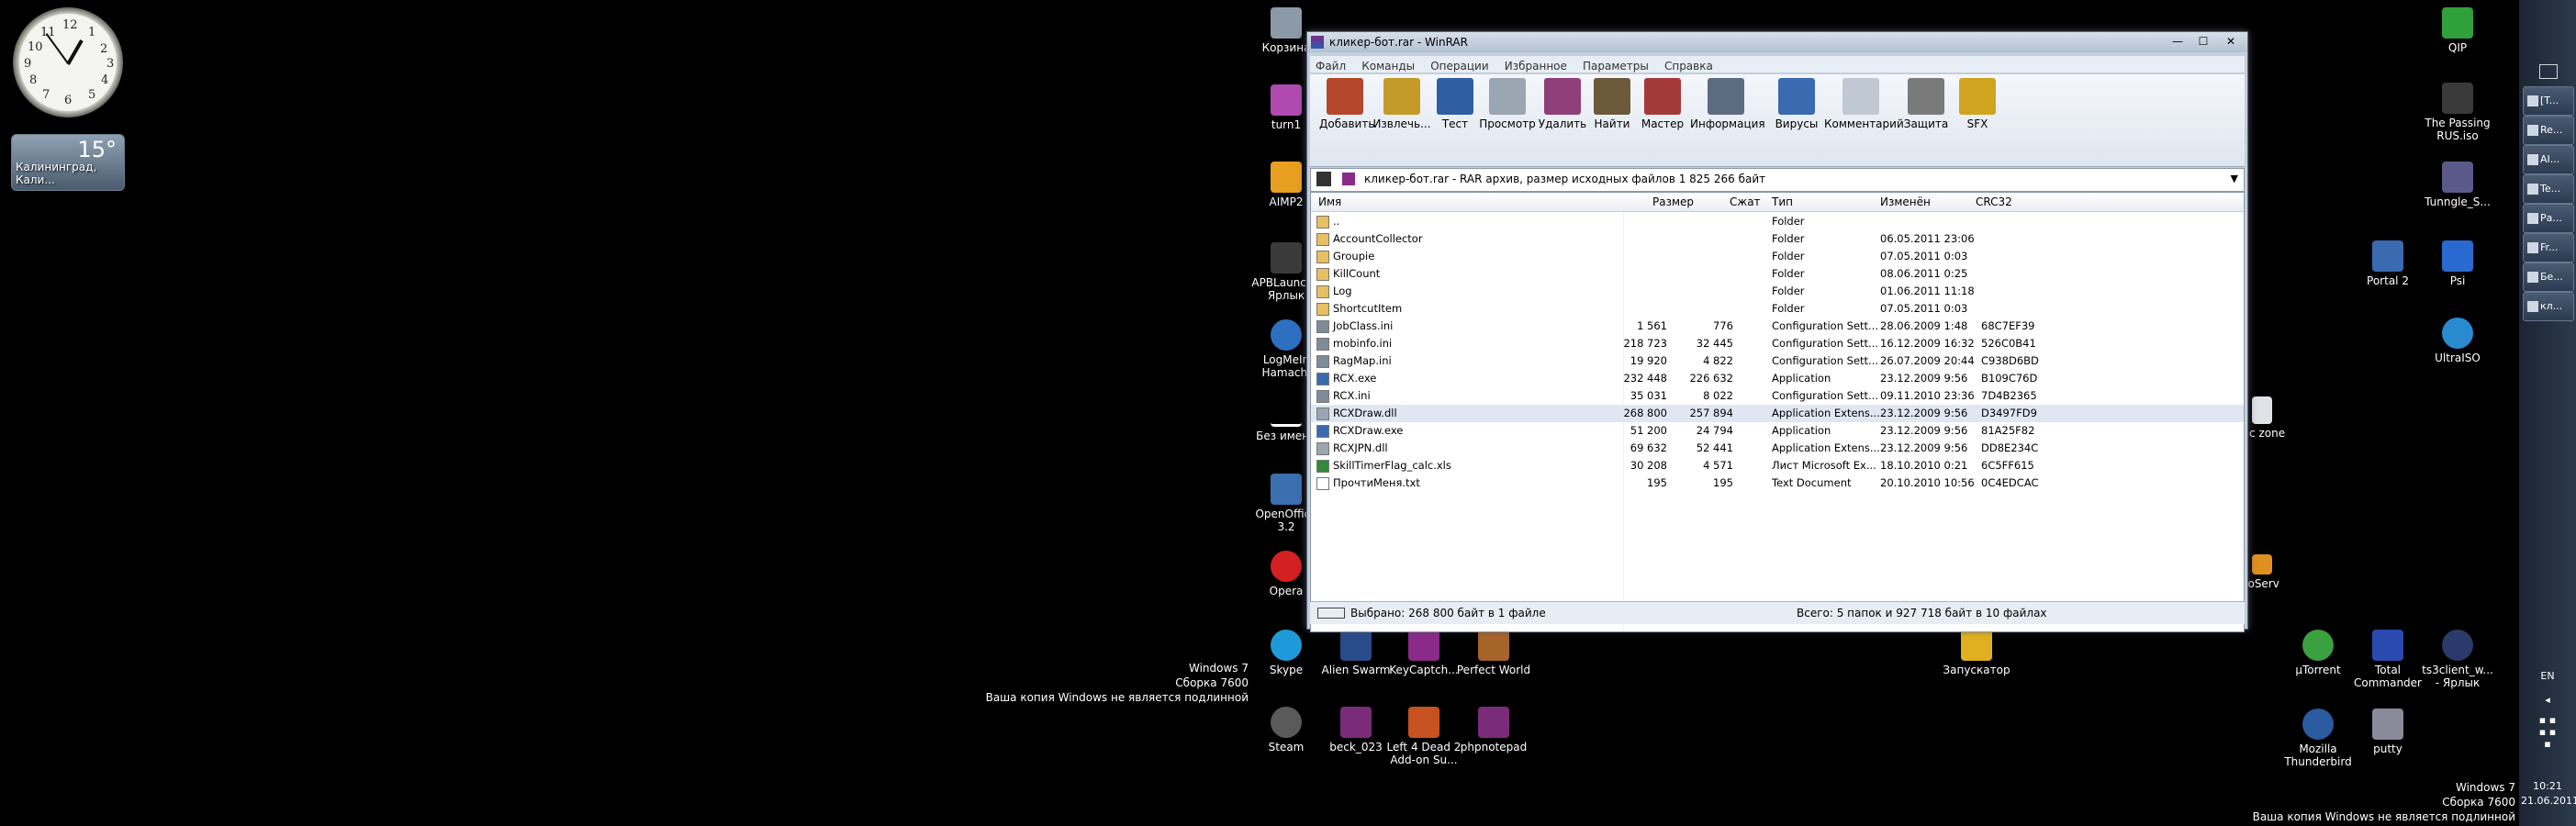  What do you see at coordinates (1673, 201) in the screenshot?
I see `column-size: Размер` at bounding box center [1673, 201].